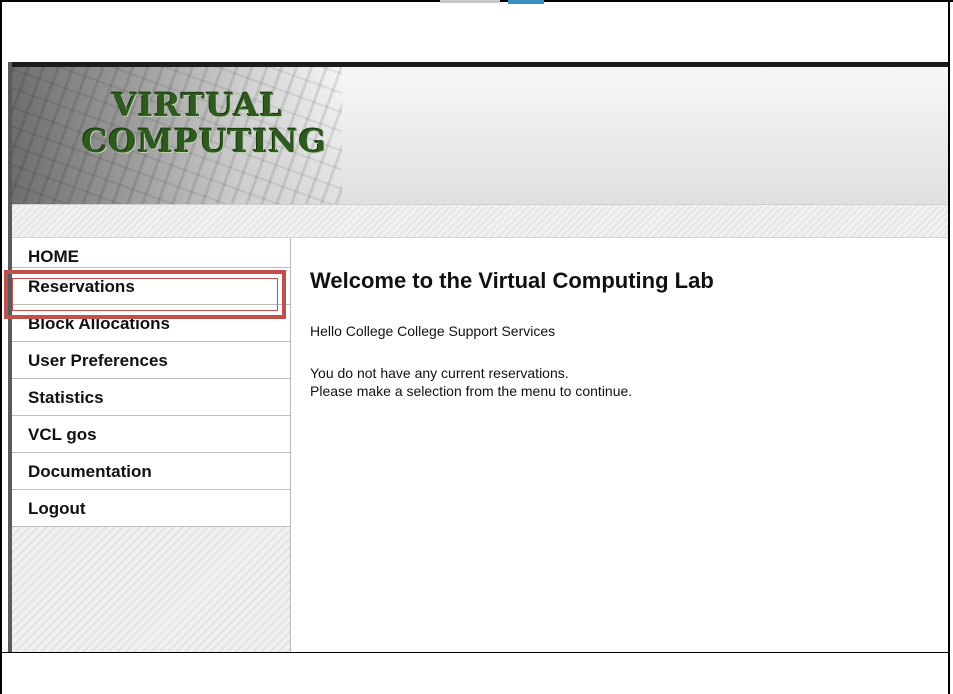 The image size is (953, 694). Describe the element at coordinates (151, 286) in the screenshot. I see `sidebar-item-reservations: Reservations` at that location.